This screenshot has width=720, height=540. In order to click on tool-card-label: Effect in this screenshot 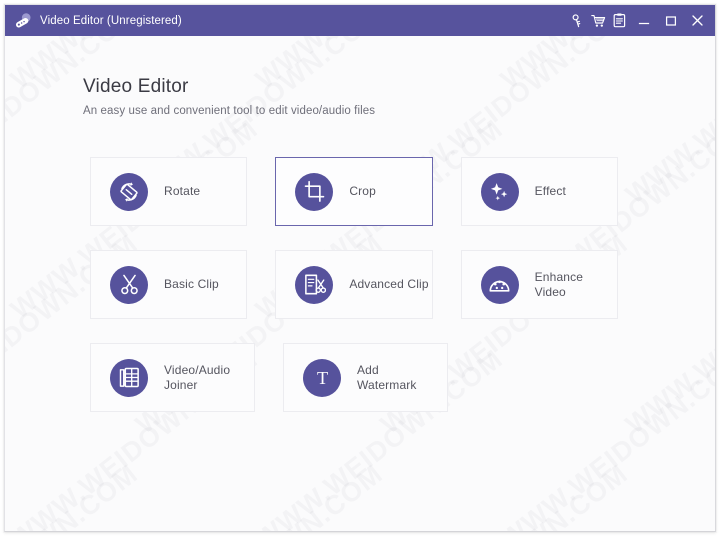, I will do `click(550, 191)`.